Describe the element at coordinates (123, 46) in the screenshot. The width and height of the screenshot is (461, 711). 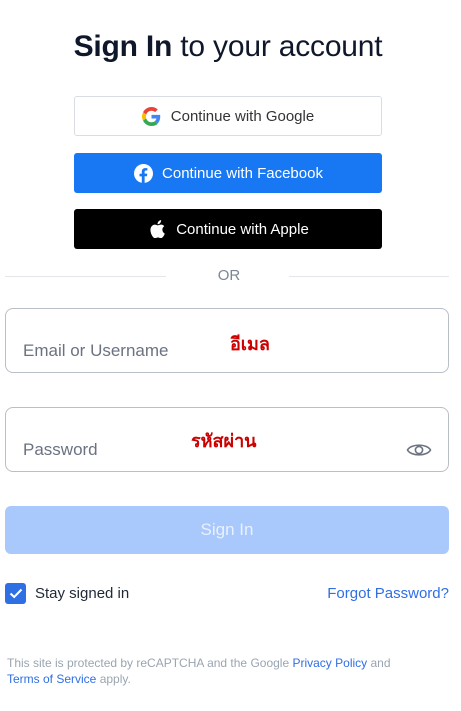
I see `page-title-bold: Sign In` at that location.